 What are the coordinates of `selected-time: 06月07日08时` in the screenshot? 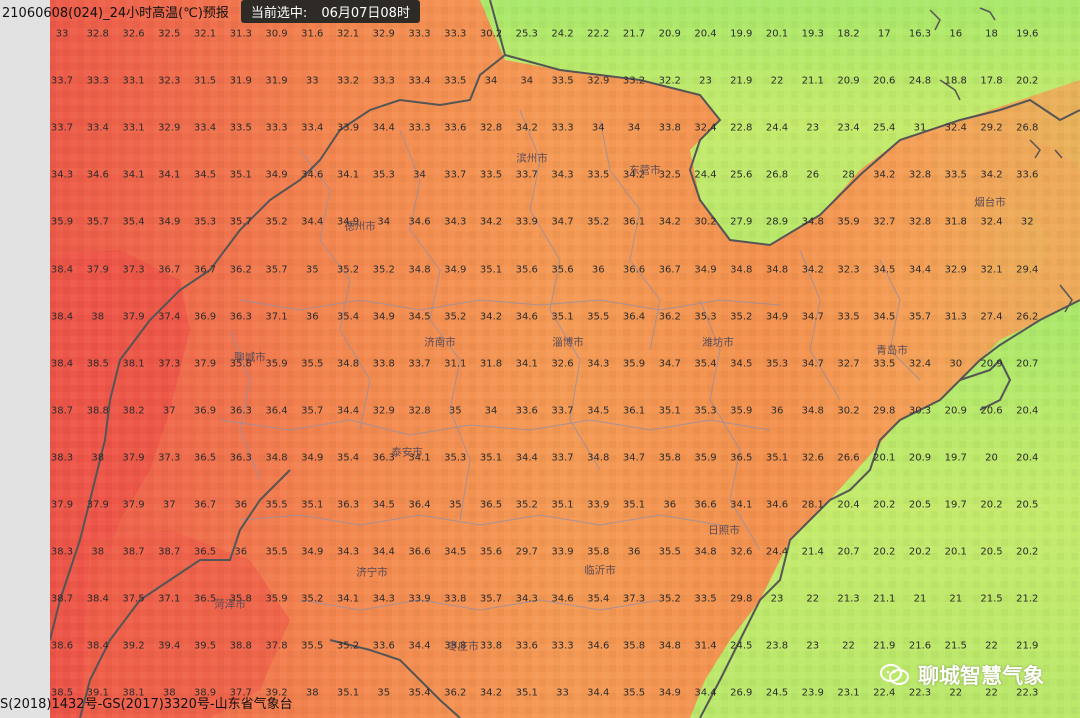 It's located at (365, 13).